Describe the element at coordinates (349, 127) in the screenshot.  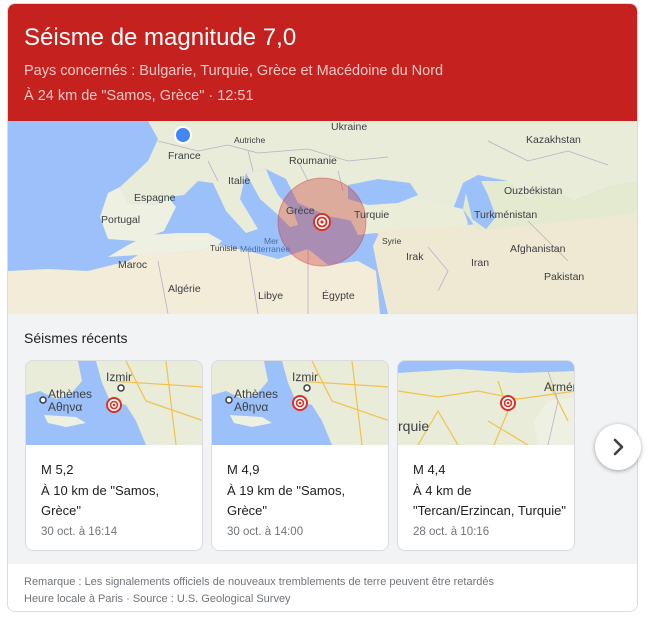
I see `map-label-ukraine: Ukraine` at that location.